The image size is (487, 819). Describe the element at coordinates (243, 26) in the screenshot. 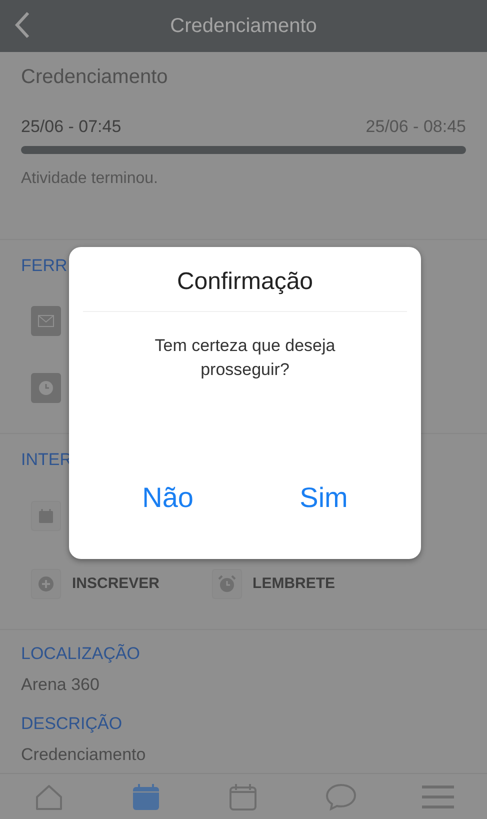

I see `header-title: Credenciamento` at that location.